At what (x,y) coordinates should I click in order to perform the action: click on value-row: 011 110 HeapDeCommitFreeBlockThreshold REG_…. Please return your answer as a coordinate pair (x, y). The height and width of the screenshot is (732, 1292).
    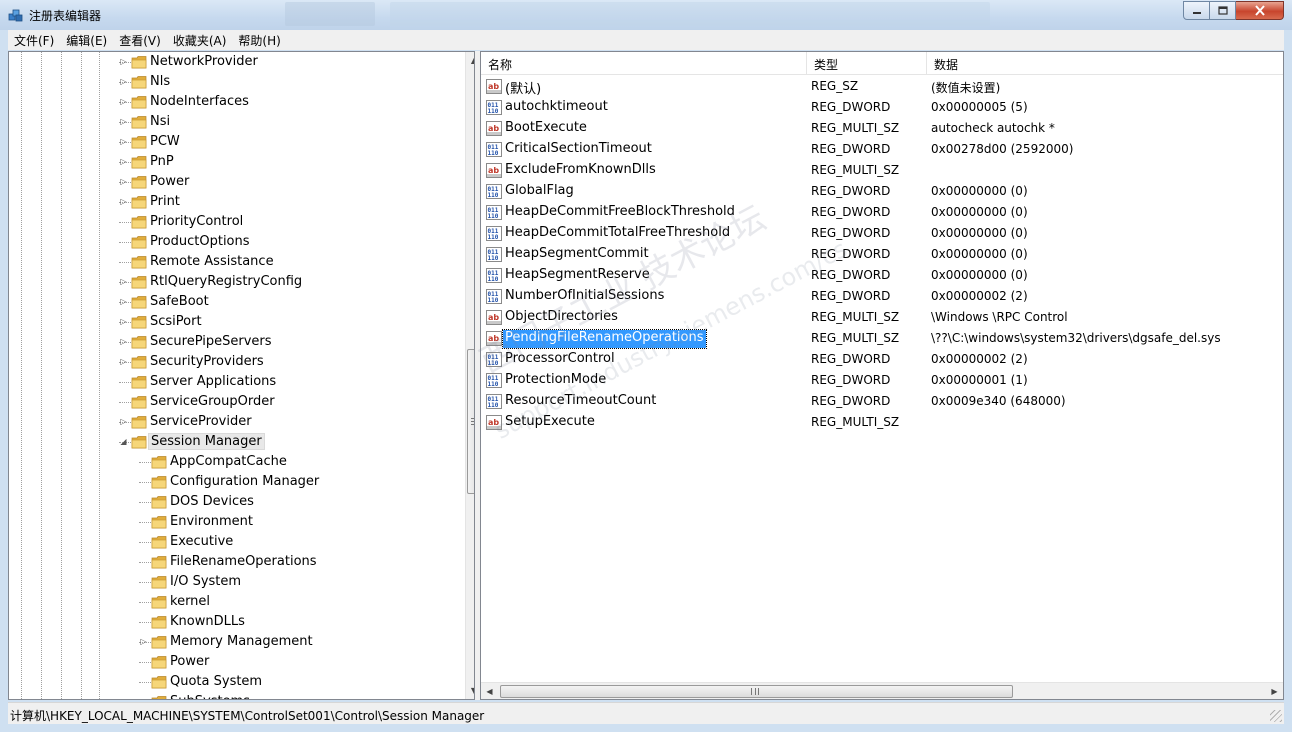
    Looking at the image, I should click on (882, 212).